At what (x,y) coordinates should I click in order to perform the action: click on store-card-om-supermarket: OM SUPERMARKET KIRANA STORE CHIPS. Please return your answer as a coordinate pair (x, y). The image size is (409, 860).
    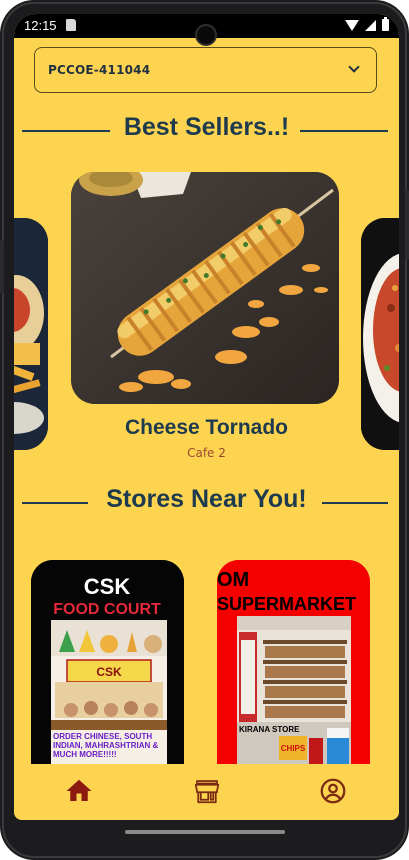
    Looking at the image, I should click on (293, 666).